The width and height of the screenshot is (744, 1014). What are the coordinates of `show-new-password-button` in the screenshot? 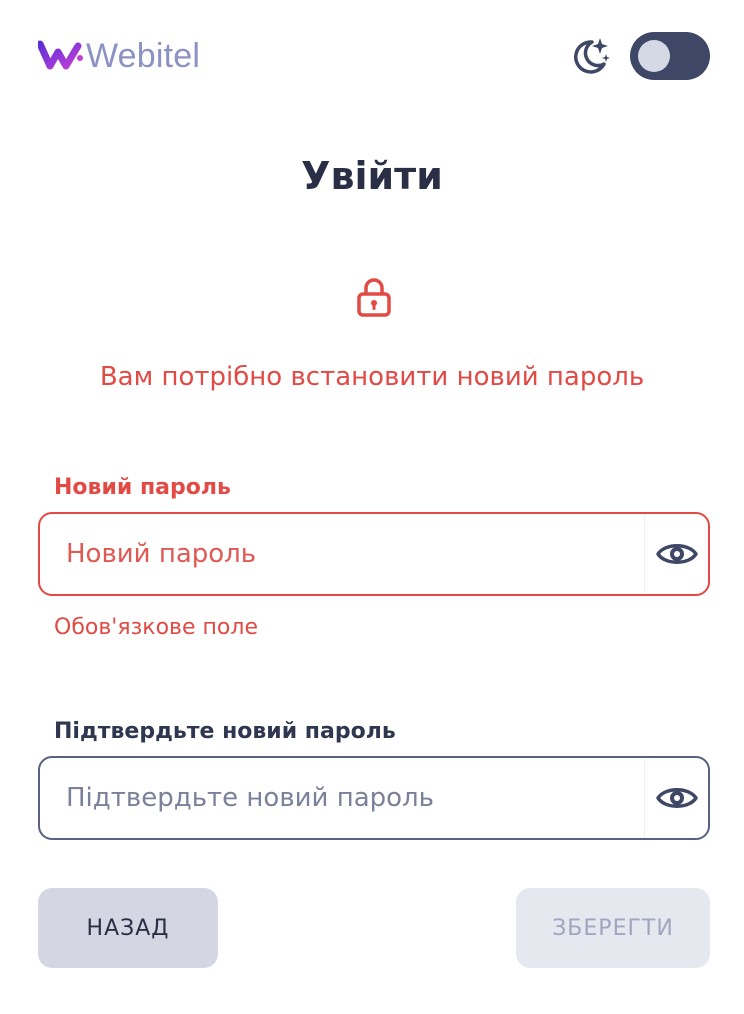 It's located at (676, 554).